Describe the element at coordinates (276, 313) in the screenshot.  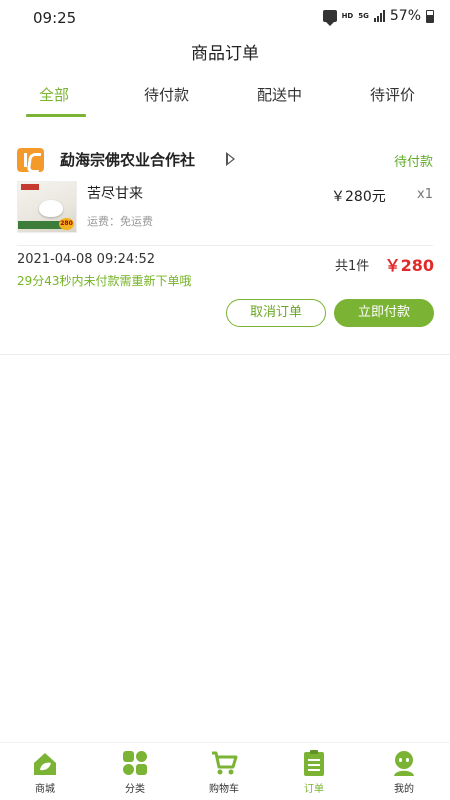
I see `cancel-order-button: 取消订单` at that location.